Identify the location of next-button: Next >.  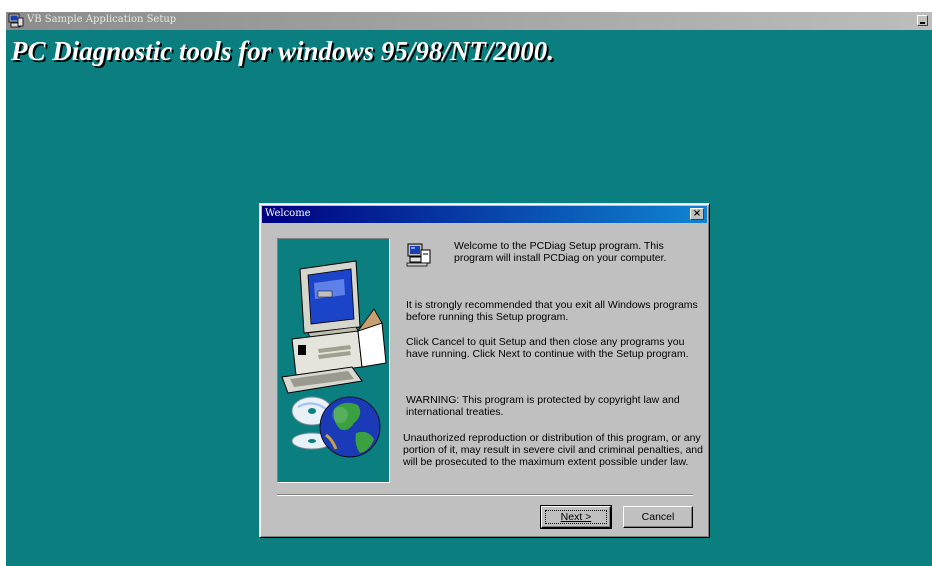
(576, 517).